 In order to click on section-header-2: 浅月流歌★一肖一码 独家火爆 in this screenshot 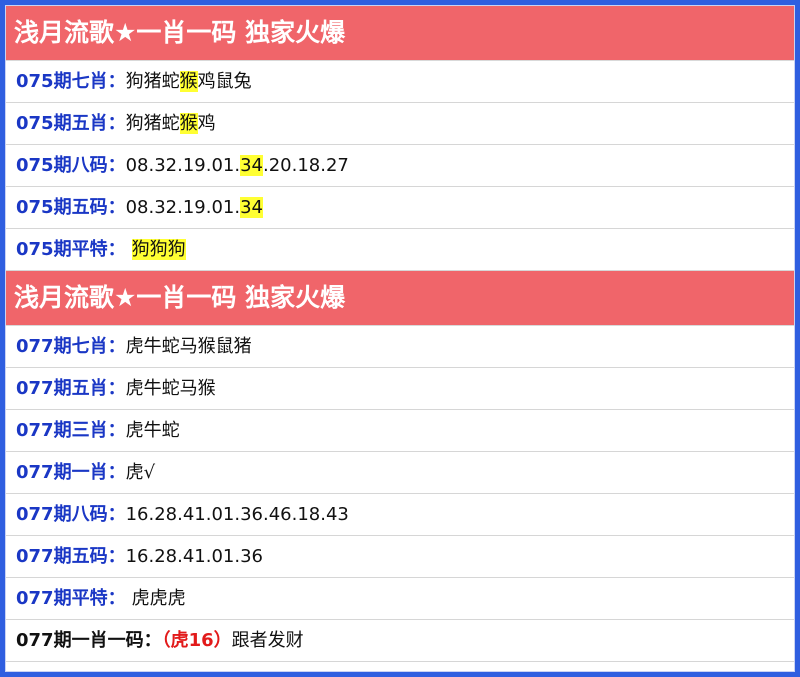, I will do `click(400, 298)`.